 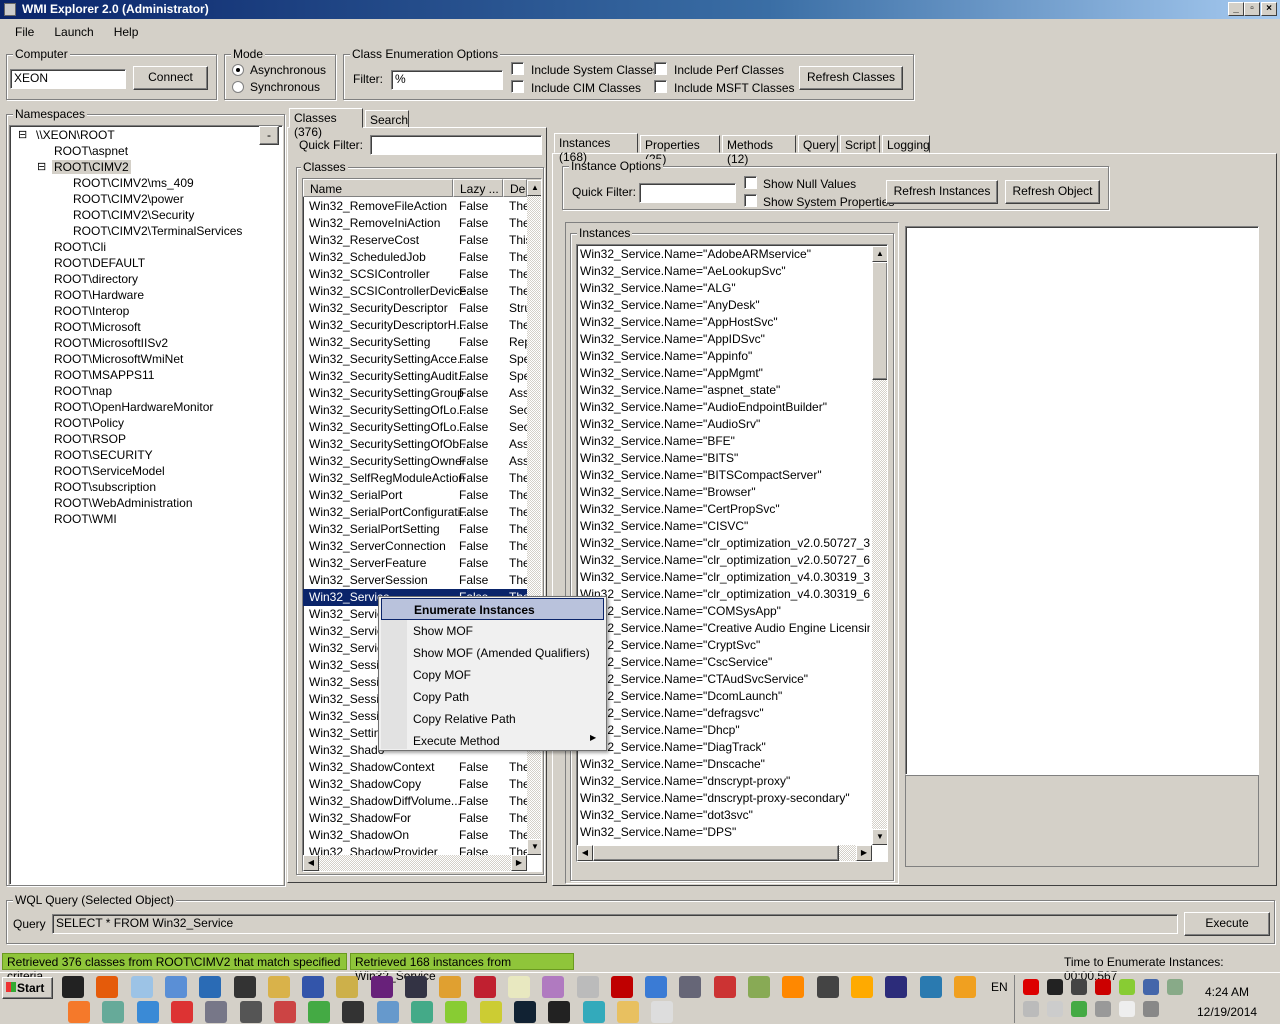 What do you see at coordinates (534, 525) in the screenshot?
I see `classes-vscrollbar` at bounding box center [534, 525].